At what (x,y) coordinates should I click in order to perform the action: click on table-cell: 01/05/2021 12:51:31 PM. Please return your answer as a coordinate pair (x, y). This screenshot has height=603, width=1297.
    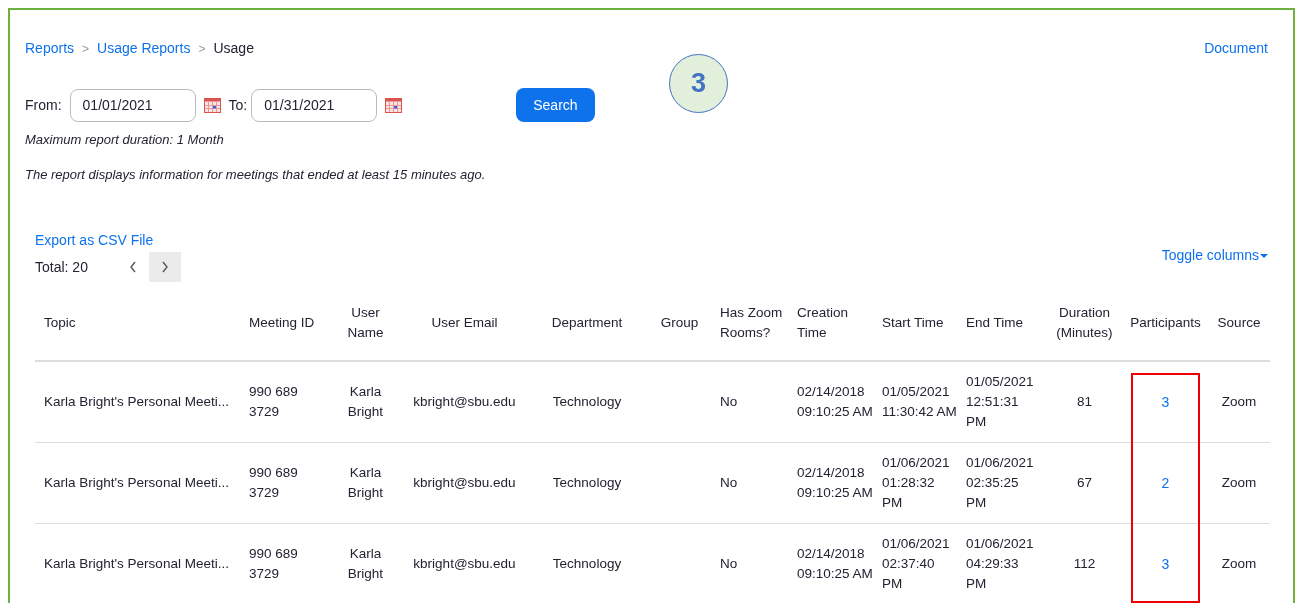
    Looking at the image, I should click on (1004, 402).